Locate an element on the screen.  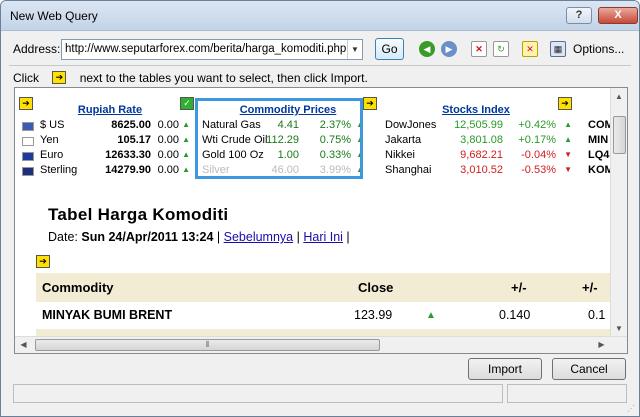
back-icon: ◀ is located at coordinates (427, 49).